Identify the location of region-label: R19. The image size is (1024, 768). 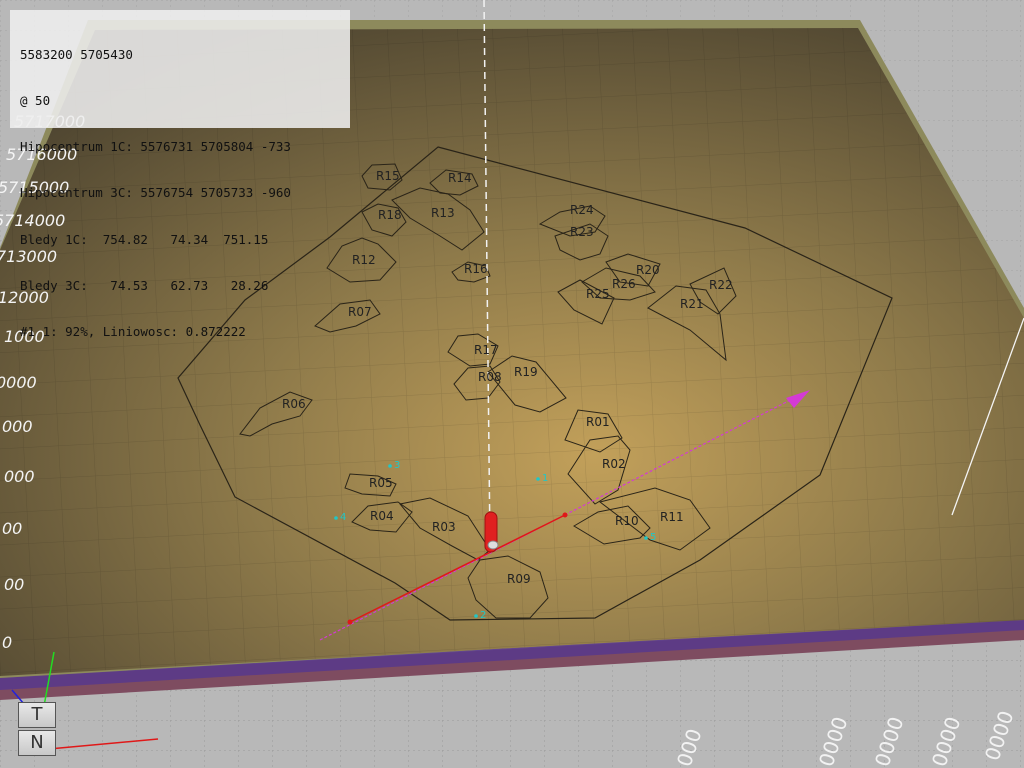
(526, 372).